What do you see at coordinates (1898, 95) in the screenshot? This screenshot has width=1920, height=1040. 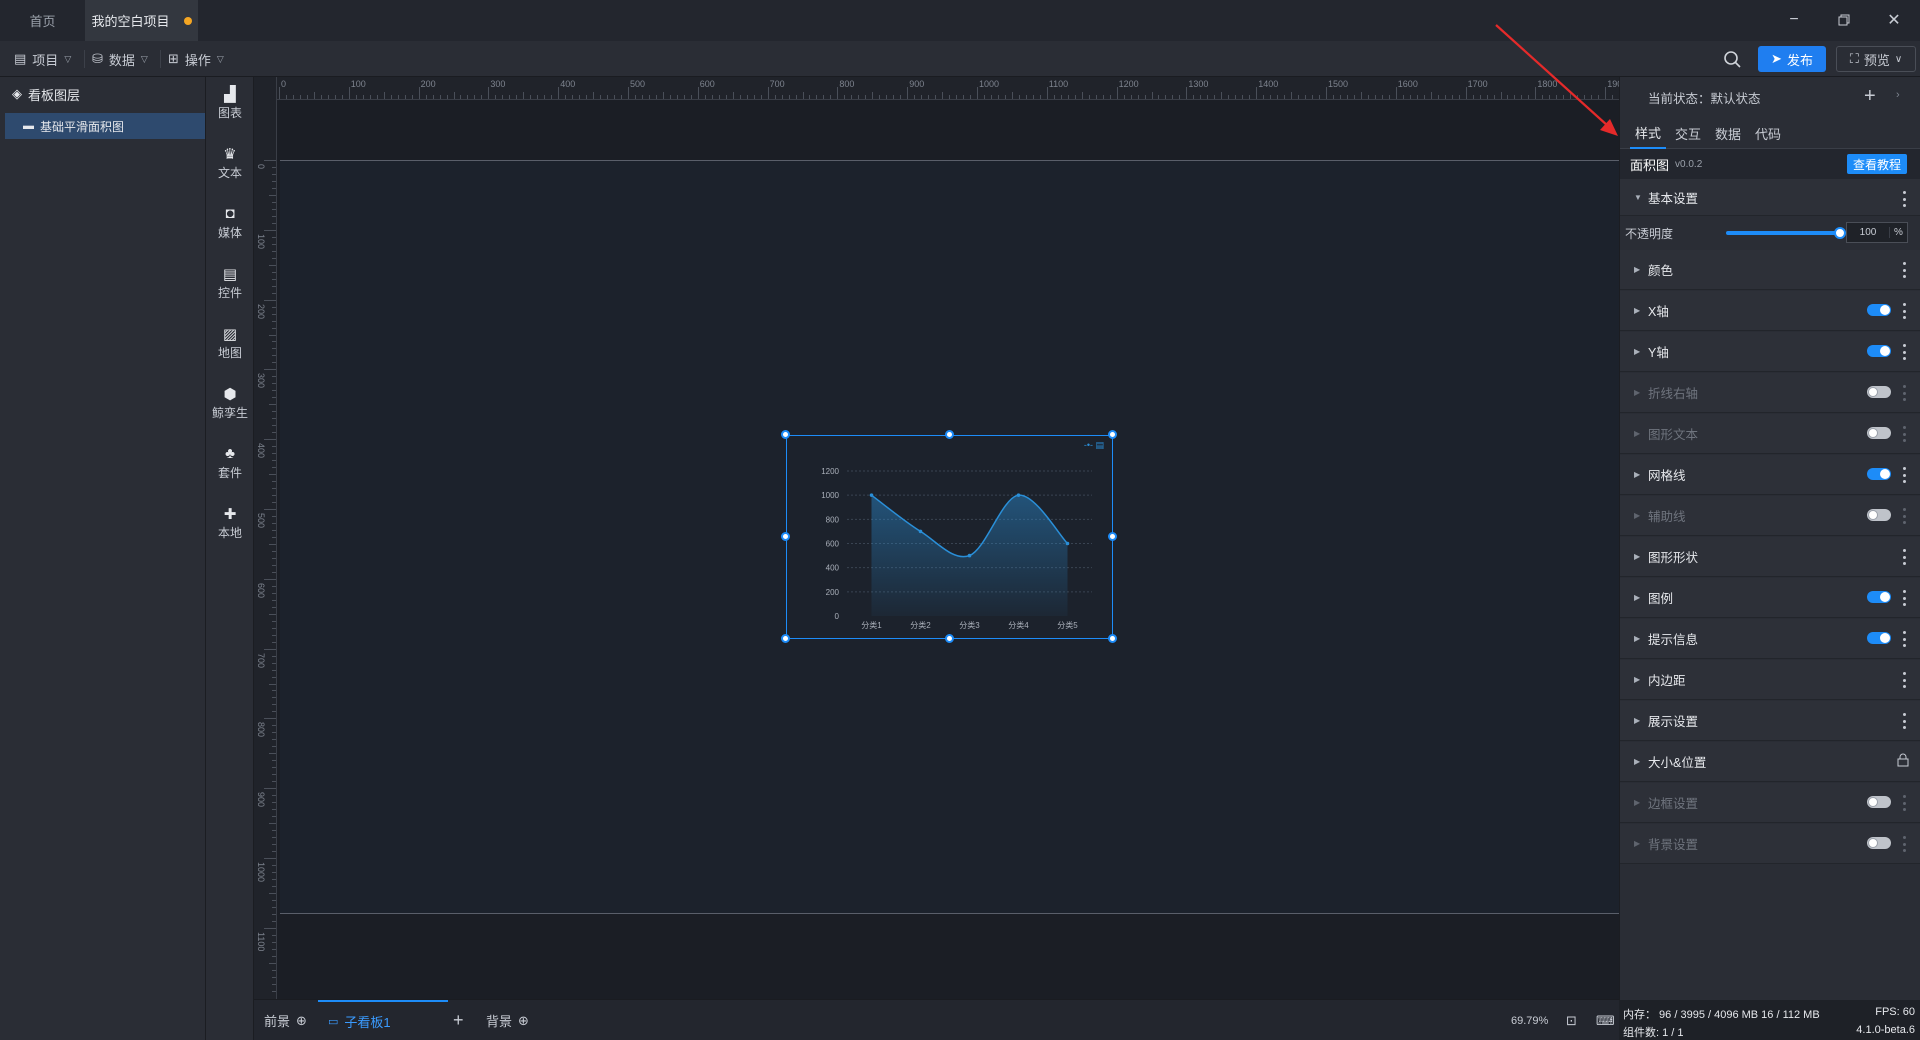 I see `chevron-right-icon: ›` at bounding box center [1898, 95].